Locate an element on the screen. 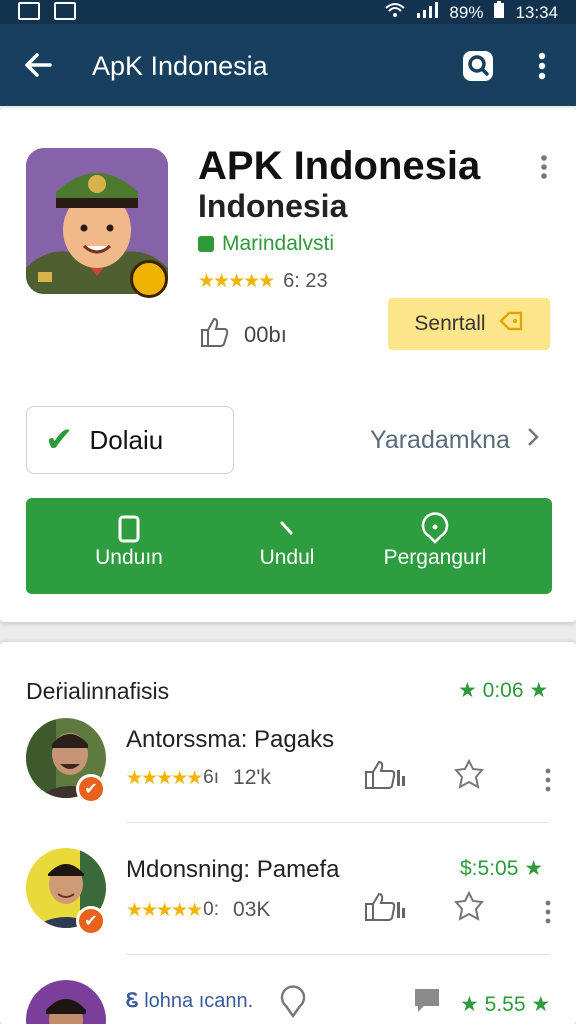  avatar is located at coordinates (66, 1002).